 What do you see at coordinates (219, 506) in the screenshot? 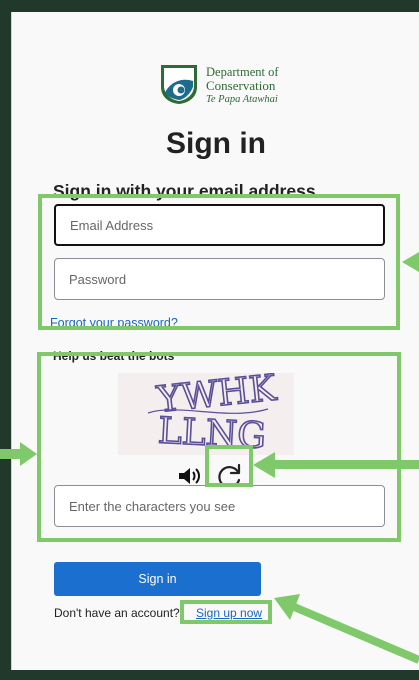
I see `captcha-input` at bounding box center [219, 506].